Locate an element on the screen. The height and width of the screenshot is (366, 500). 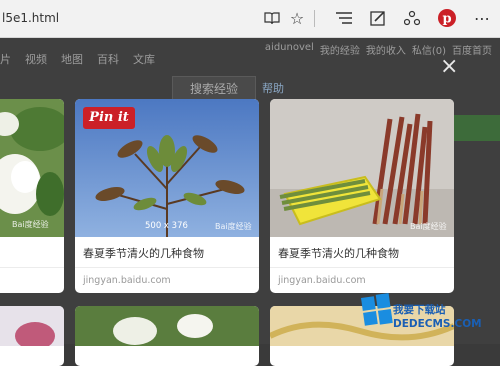
share-icon is located at coordinates (412, 18).